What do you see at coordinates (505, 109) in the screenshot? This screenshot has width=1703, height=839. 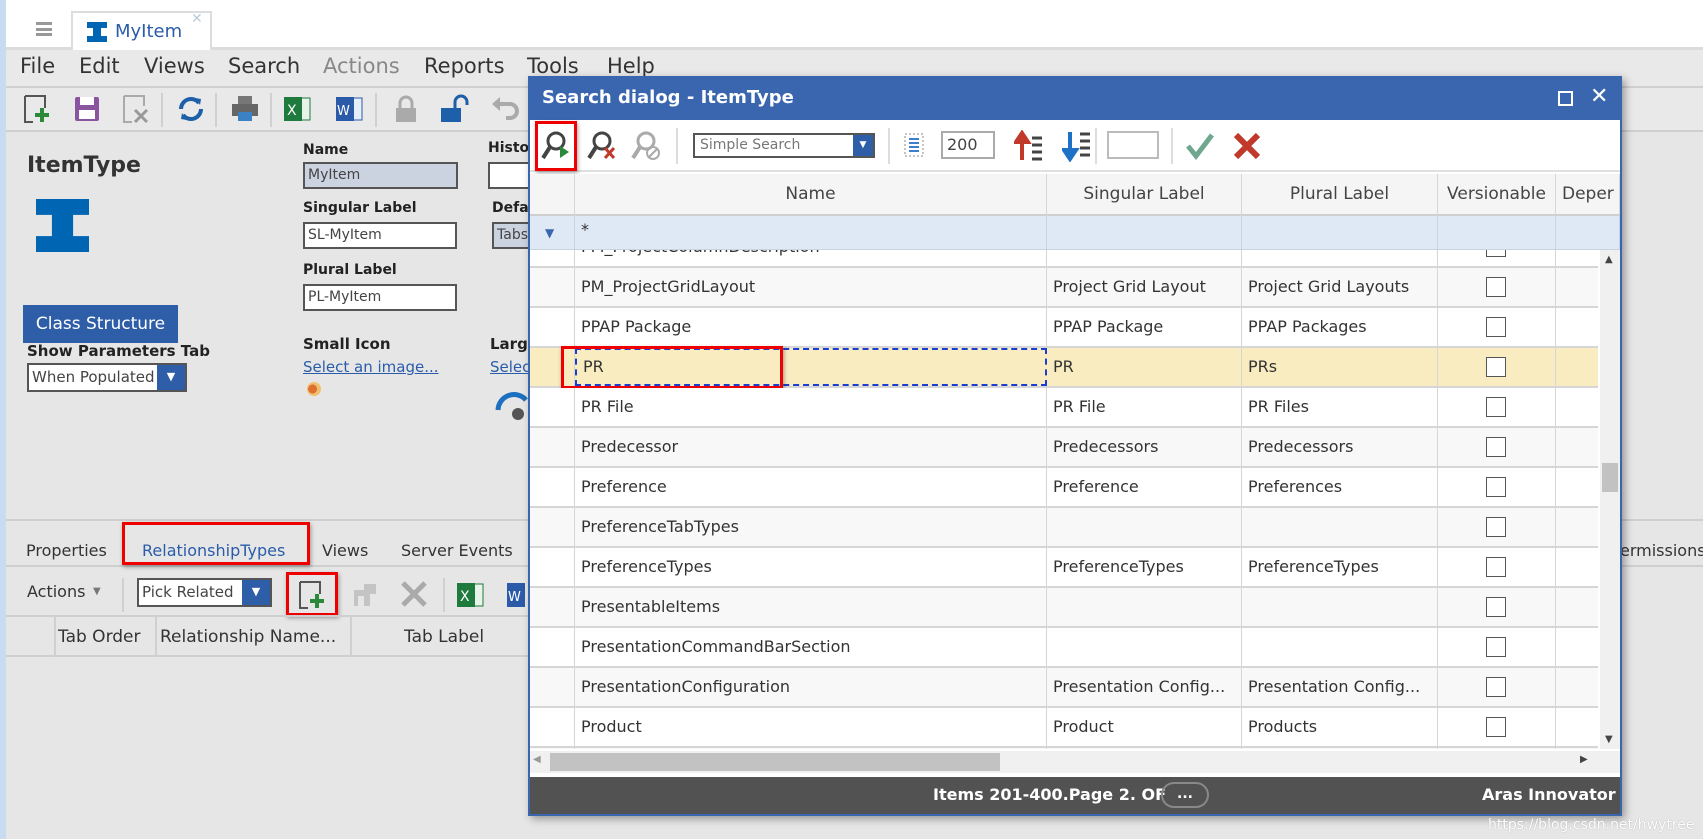 I see `undo-icon` at bounding box center [505, 109].